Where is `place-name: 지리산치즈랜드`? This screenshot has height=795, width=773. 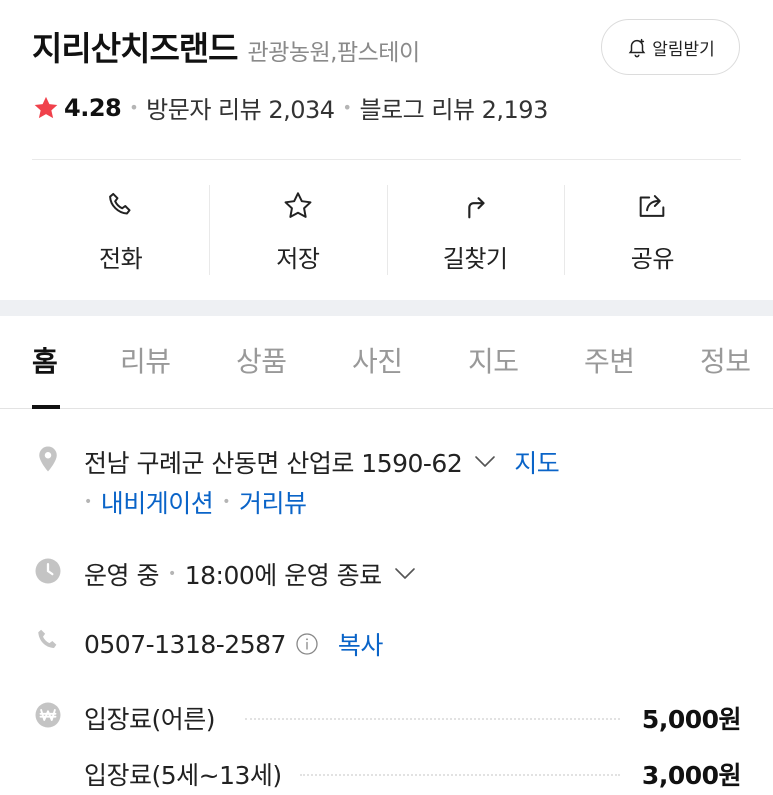 place-name: 지리산치즈랜드 is located at coordinates (135, 48).